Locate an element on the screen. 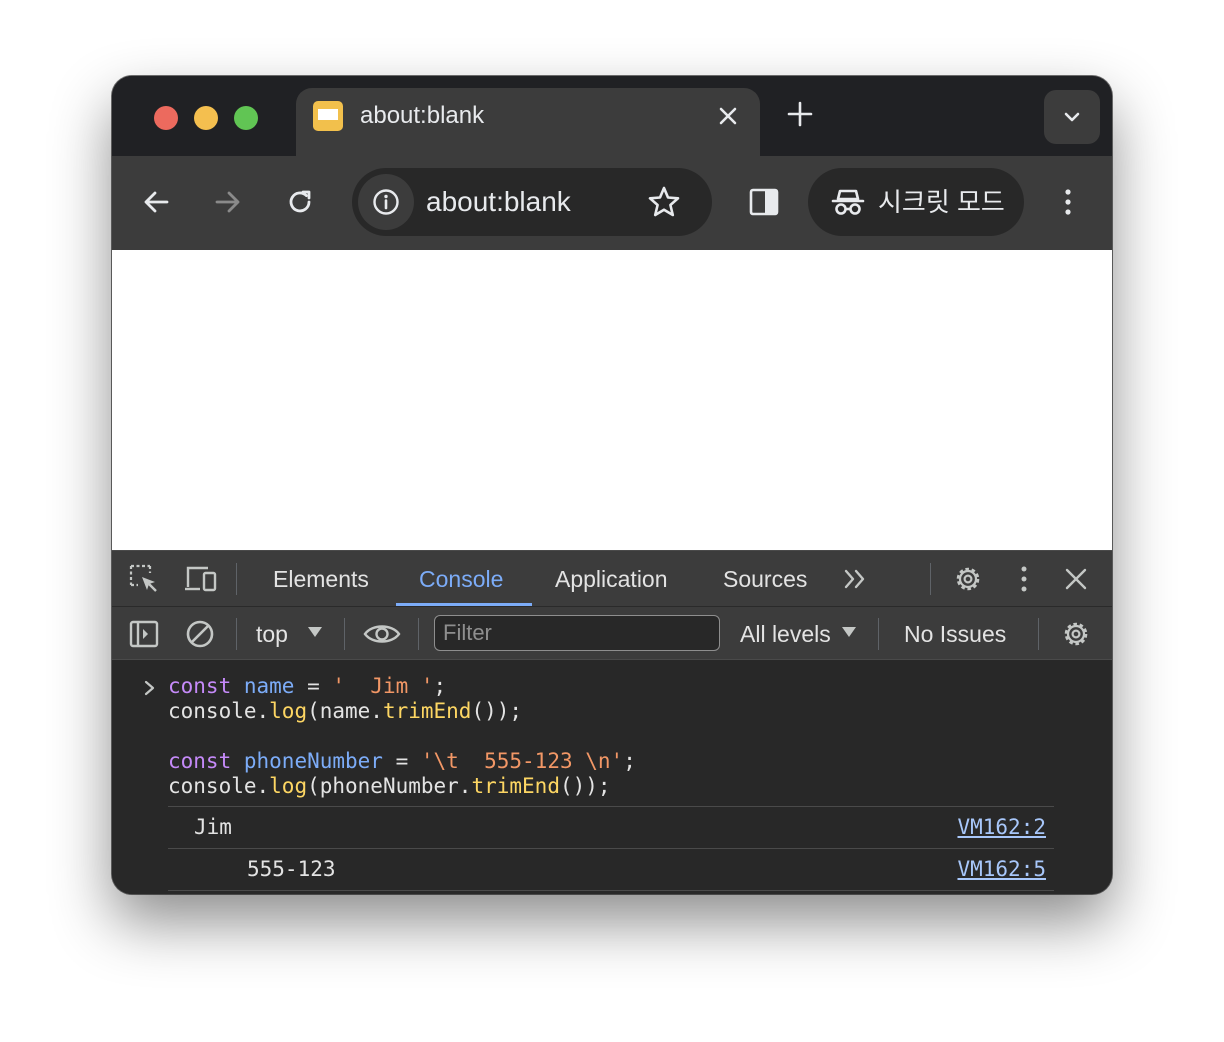 The height and width of the screenshot is (1042, 1224). bookmark-star-icon is located at coordinates (664, 202).